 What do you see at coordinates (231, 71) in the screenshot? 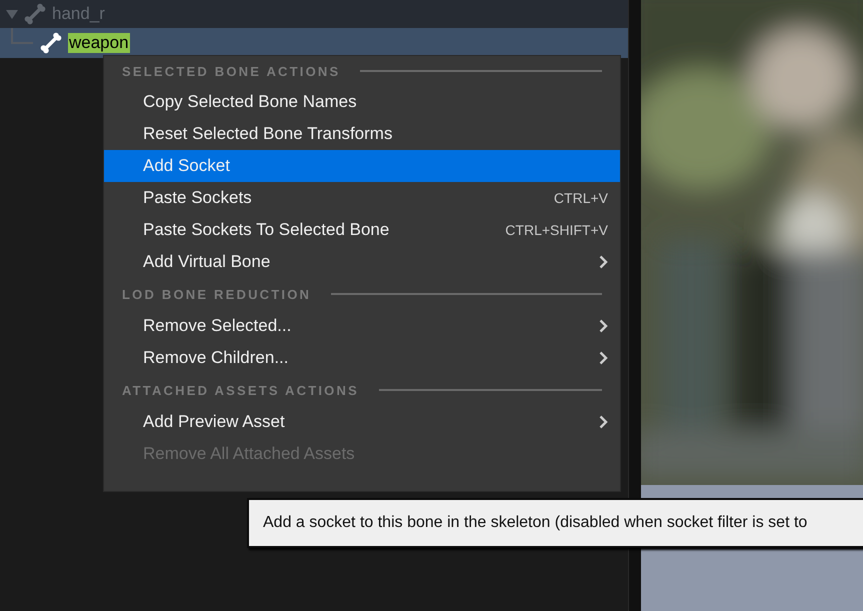
I see `section-heading: SELECTED BONE ACTIONS` at bounding box center [231, 71].